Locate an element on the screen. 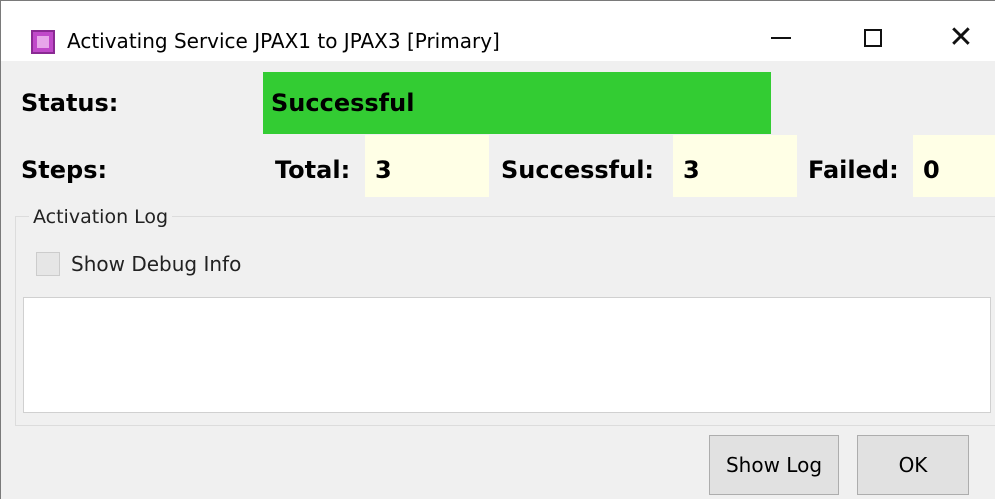 This screenshot has height=499, width=995. maximize-button is located at coordinates (873, 38).